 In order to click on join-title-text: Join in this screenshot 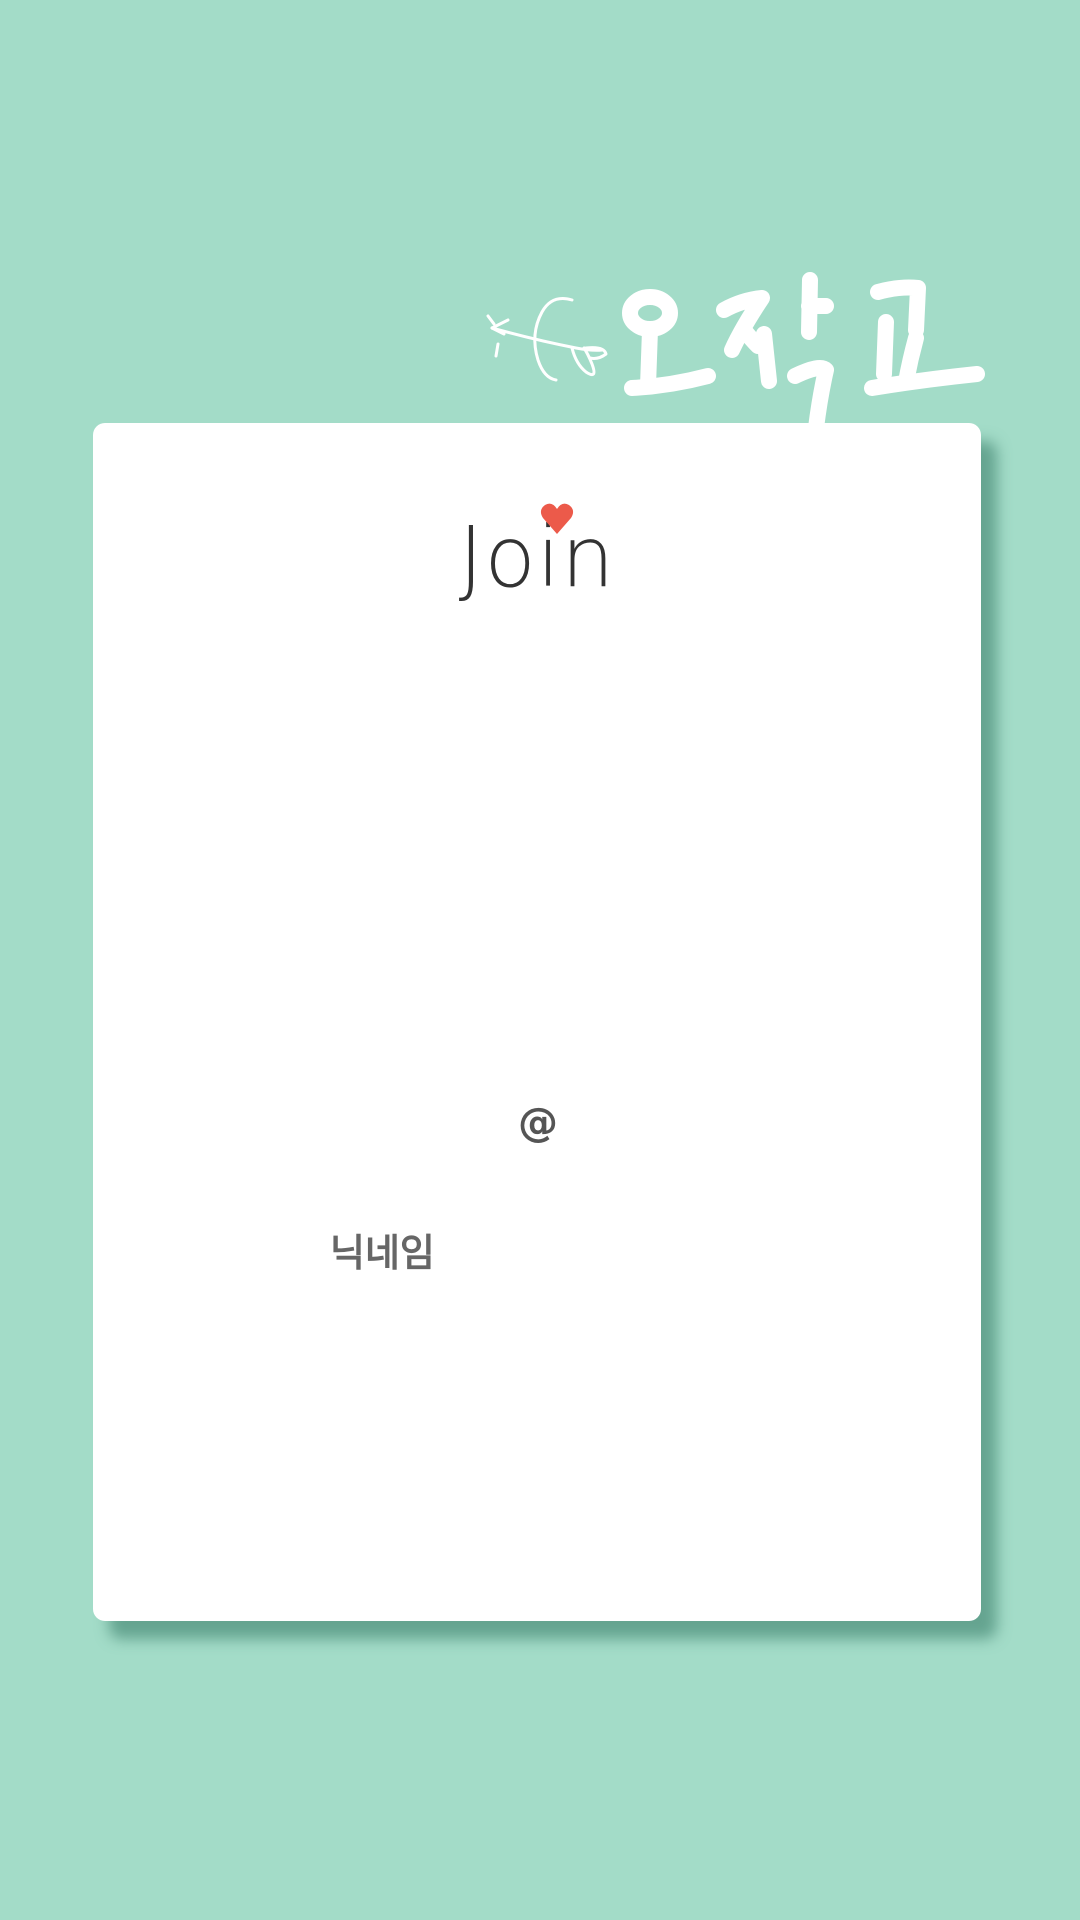, I will do `click(537, 557)`.